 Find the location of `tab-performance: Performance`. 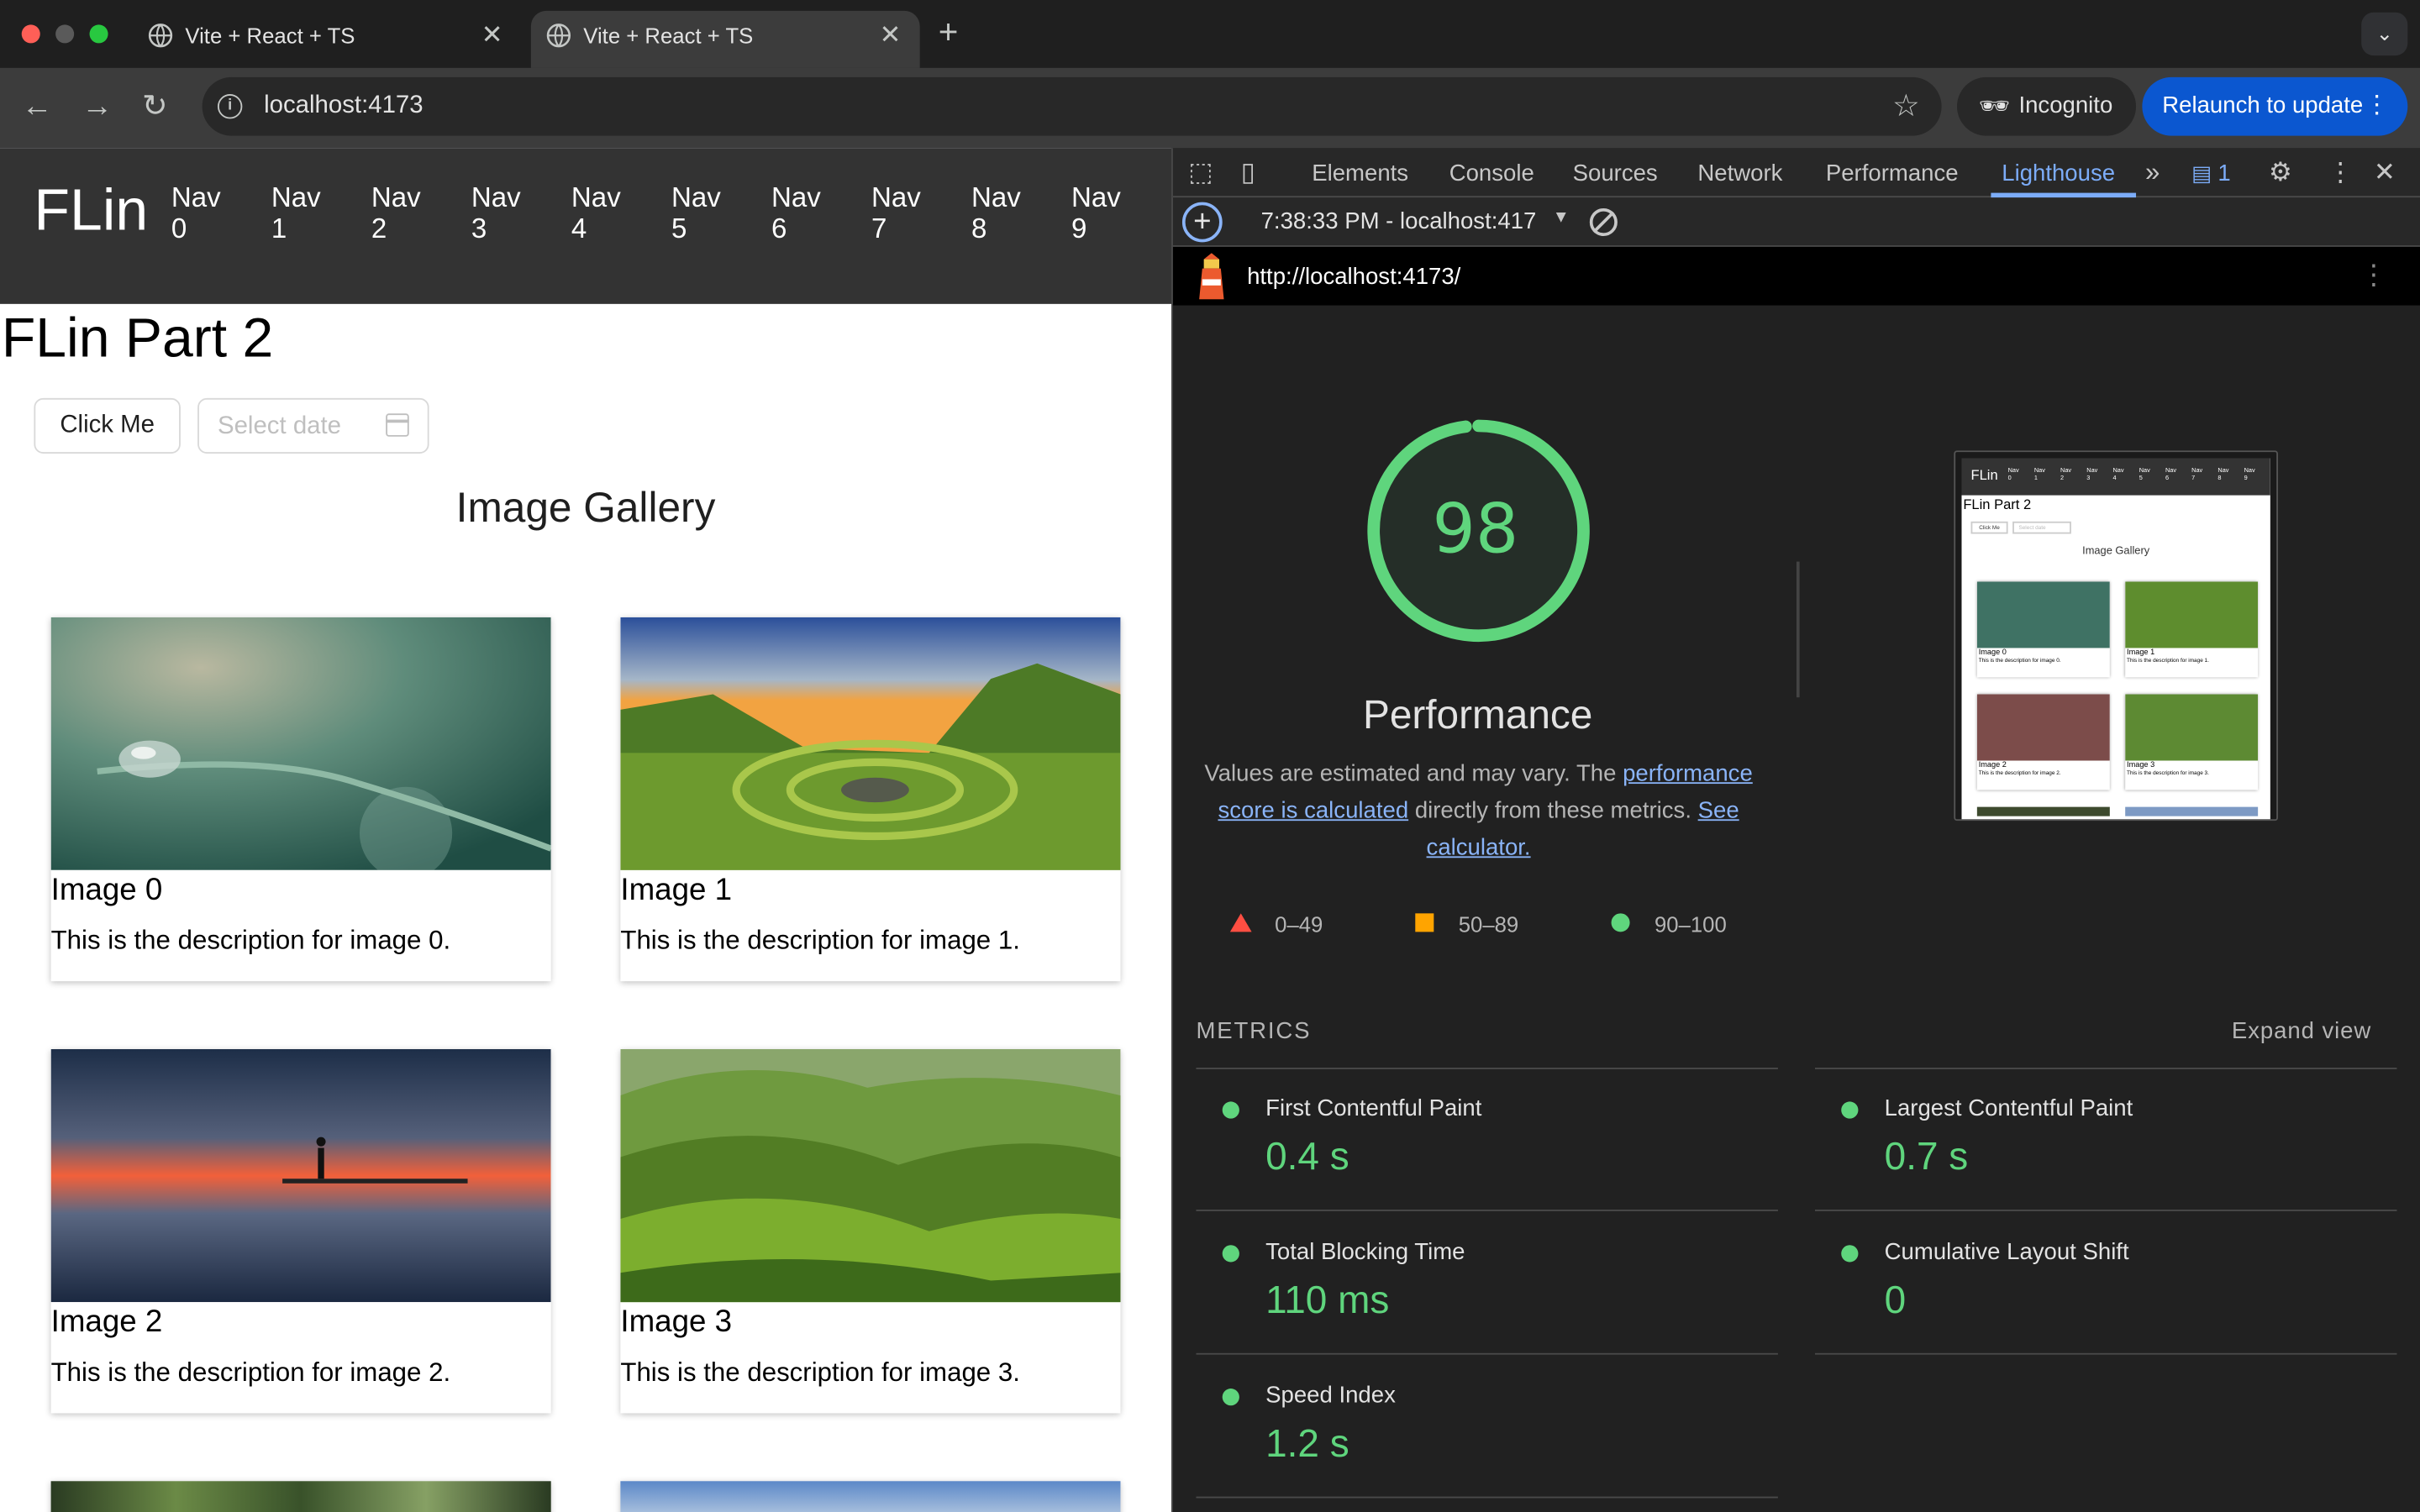

tab-performance: Performance is located at coordinates (1892, 173).